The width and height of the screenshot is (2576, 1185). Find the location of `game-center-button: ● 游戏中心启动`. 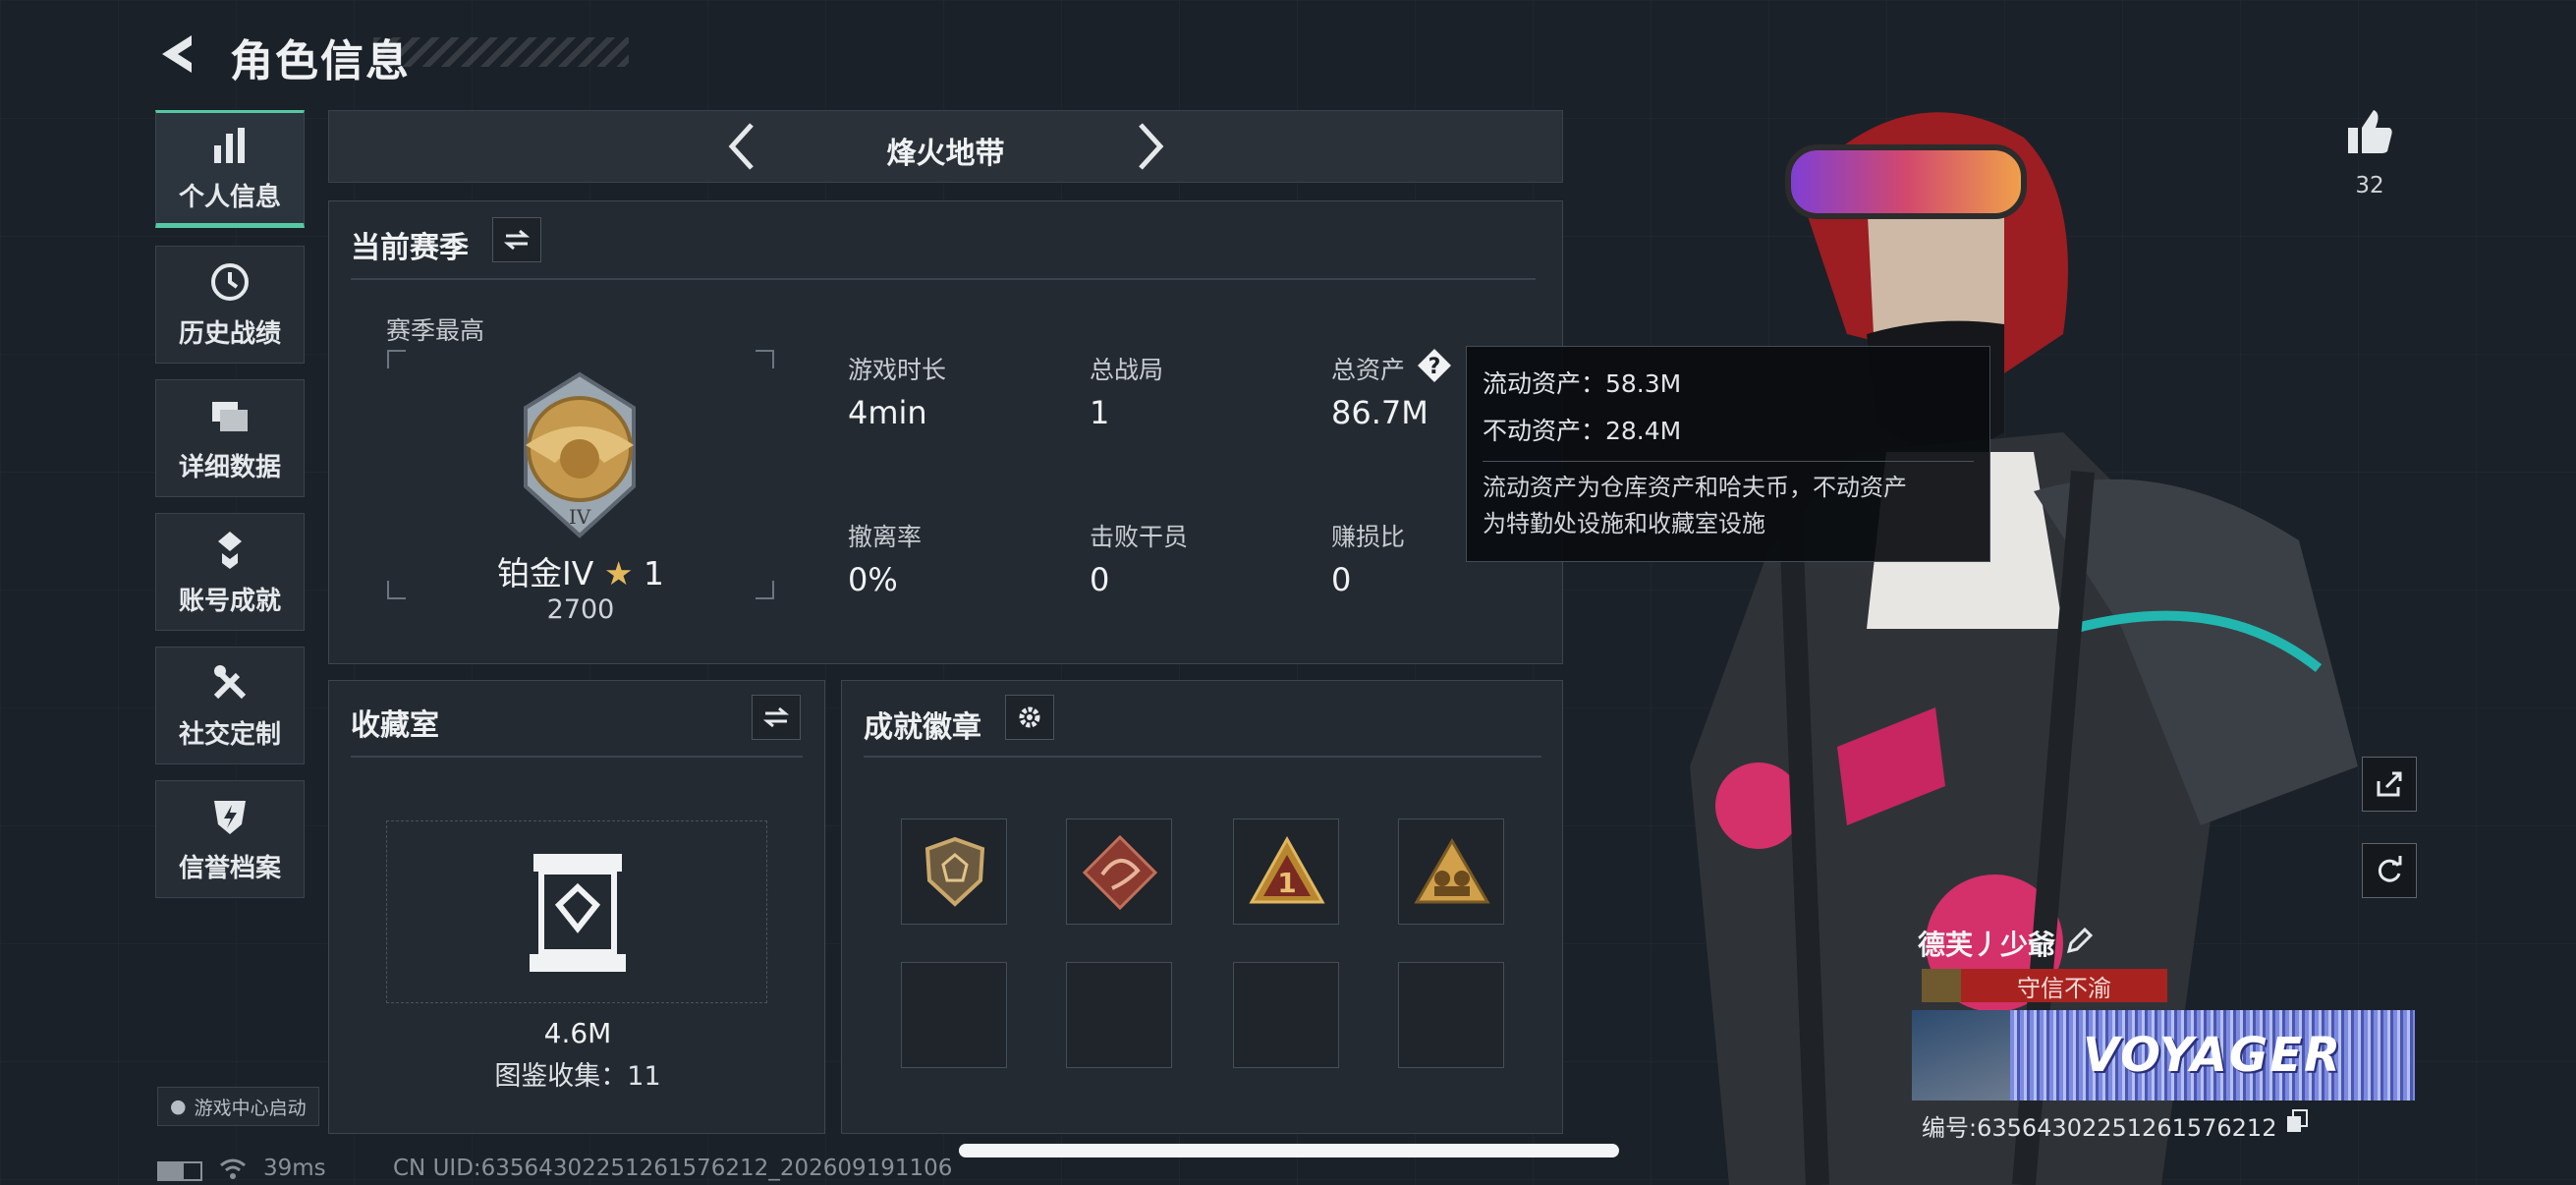

game-center-button: ● 游戏中心启动 is located at coordinates (238, 1107).